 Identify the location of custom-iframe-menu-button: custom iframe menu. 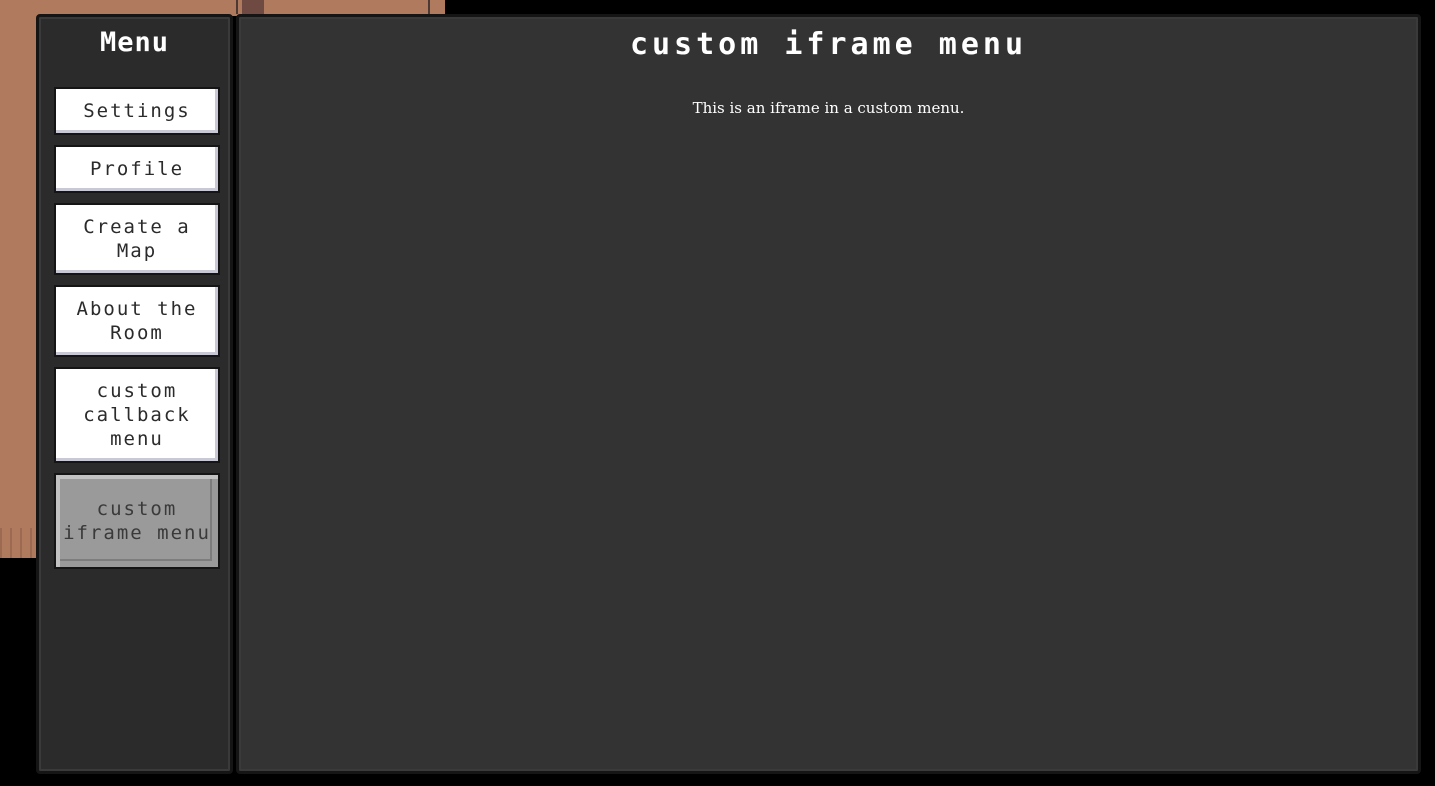
(137, 521).